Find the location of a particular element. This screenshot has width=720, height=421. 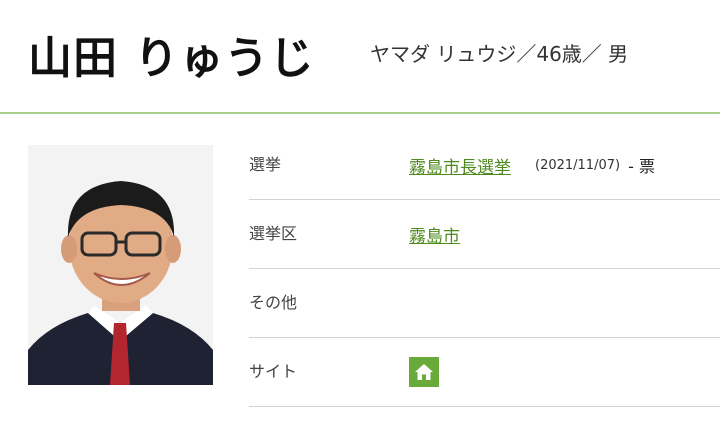

other-row: その他 is located at coordinates (484, 303).